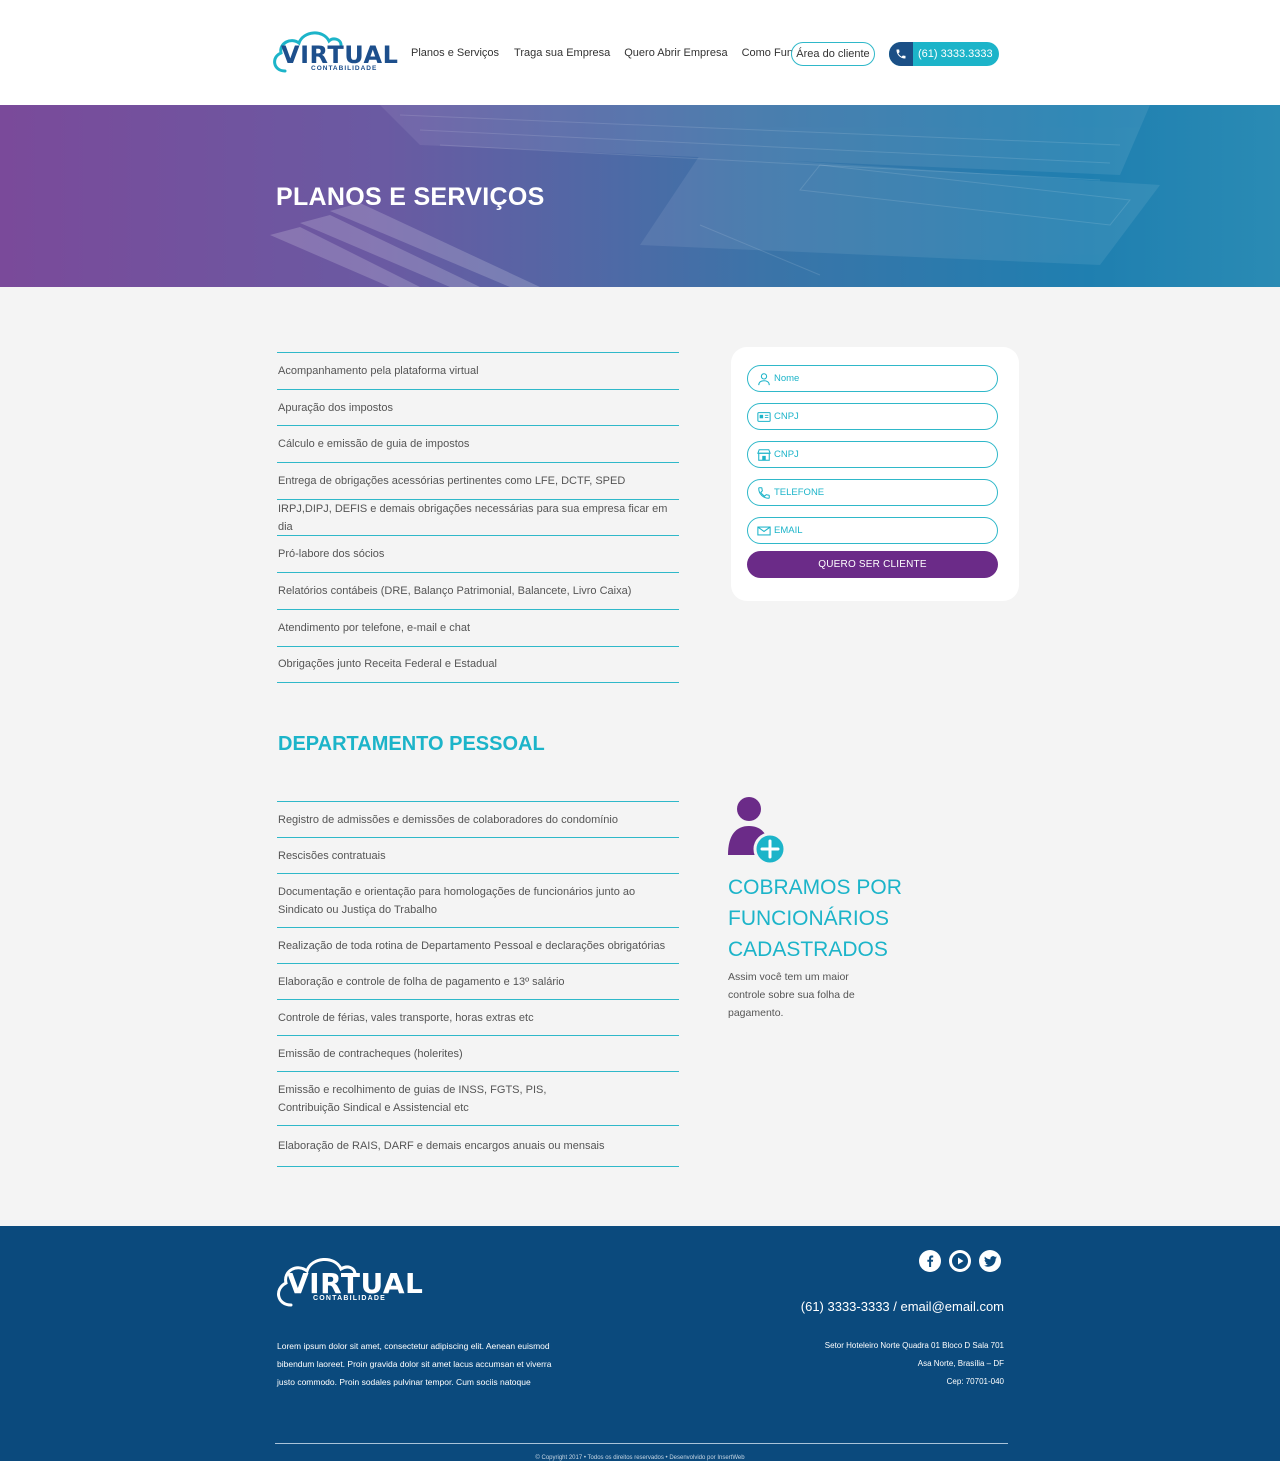 The height and width of the screenshot is (1461, 1280). What do you see at coordinates (872, 564) in the screenshot?
I see `submit-button: QUERO SER CLIENTE` at bounding box center [872, 564].